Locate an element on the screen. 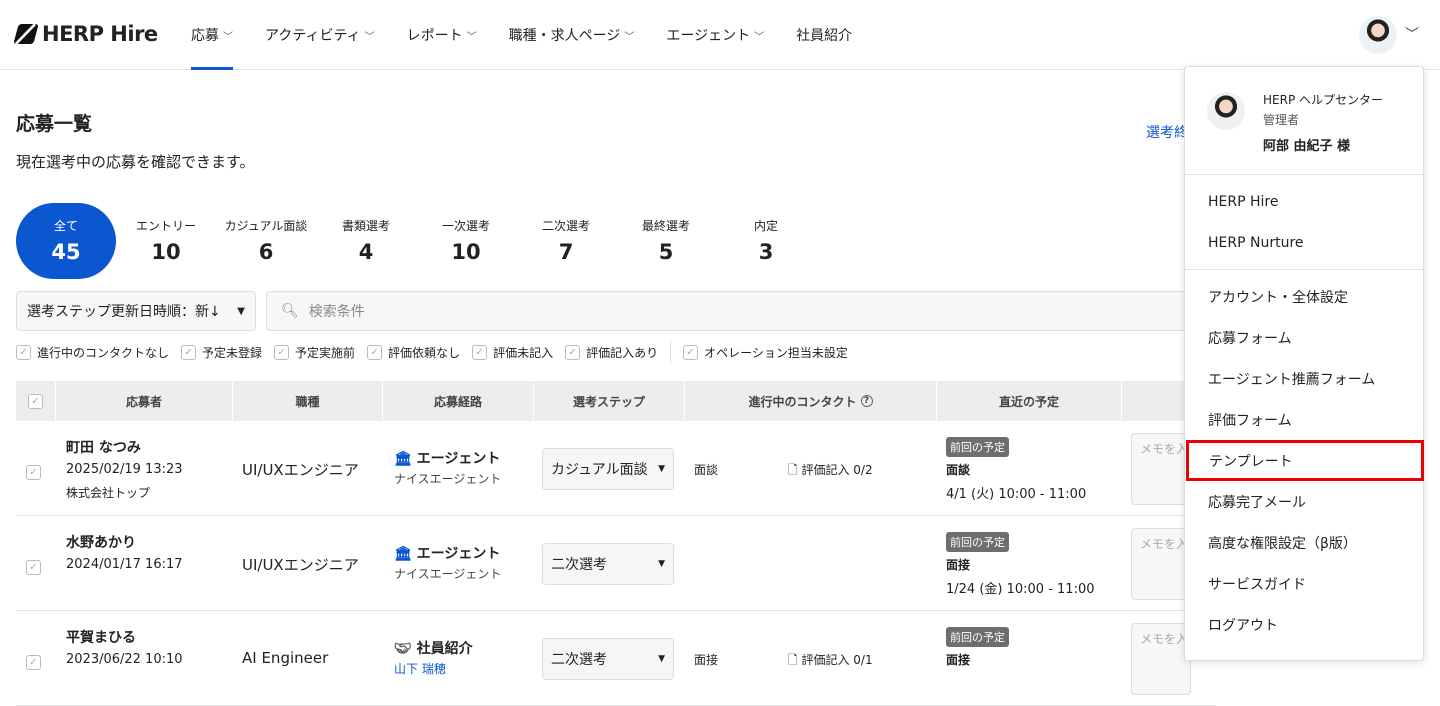 This screenshot has width=1440, height=706. applicant-name: 町田 なつみ is located at coordinates (103, 447).